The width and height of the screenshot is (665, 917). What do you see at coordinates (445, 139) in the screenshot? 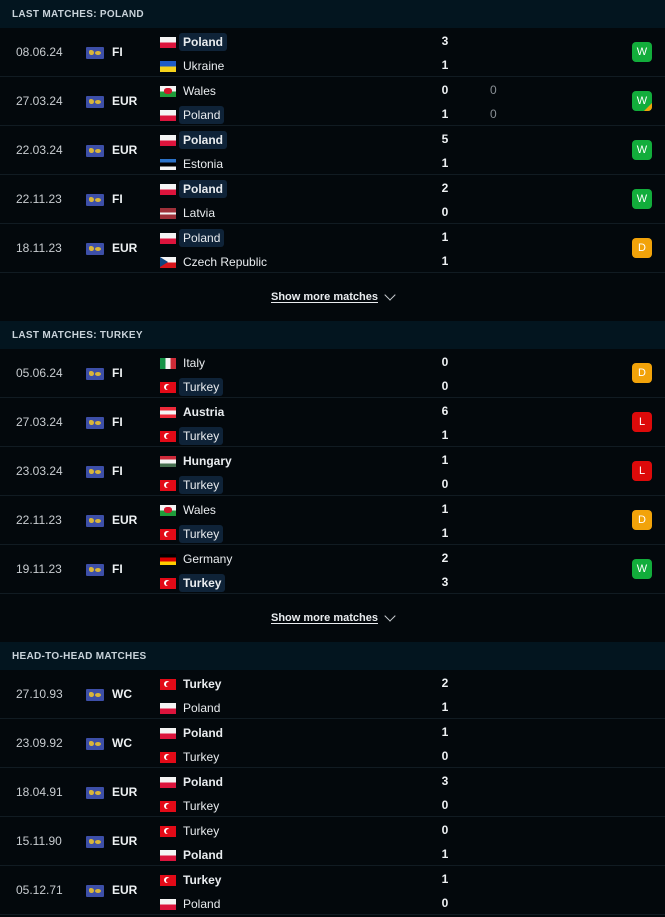
I see `home-score: 5` at bounding box center [445, 139].